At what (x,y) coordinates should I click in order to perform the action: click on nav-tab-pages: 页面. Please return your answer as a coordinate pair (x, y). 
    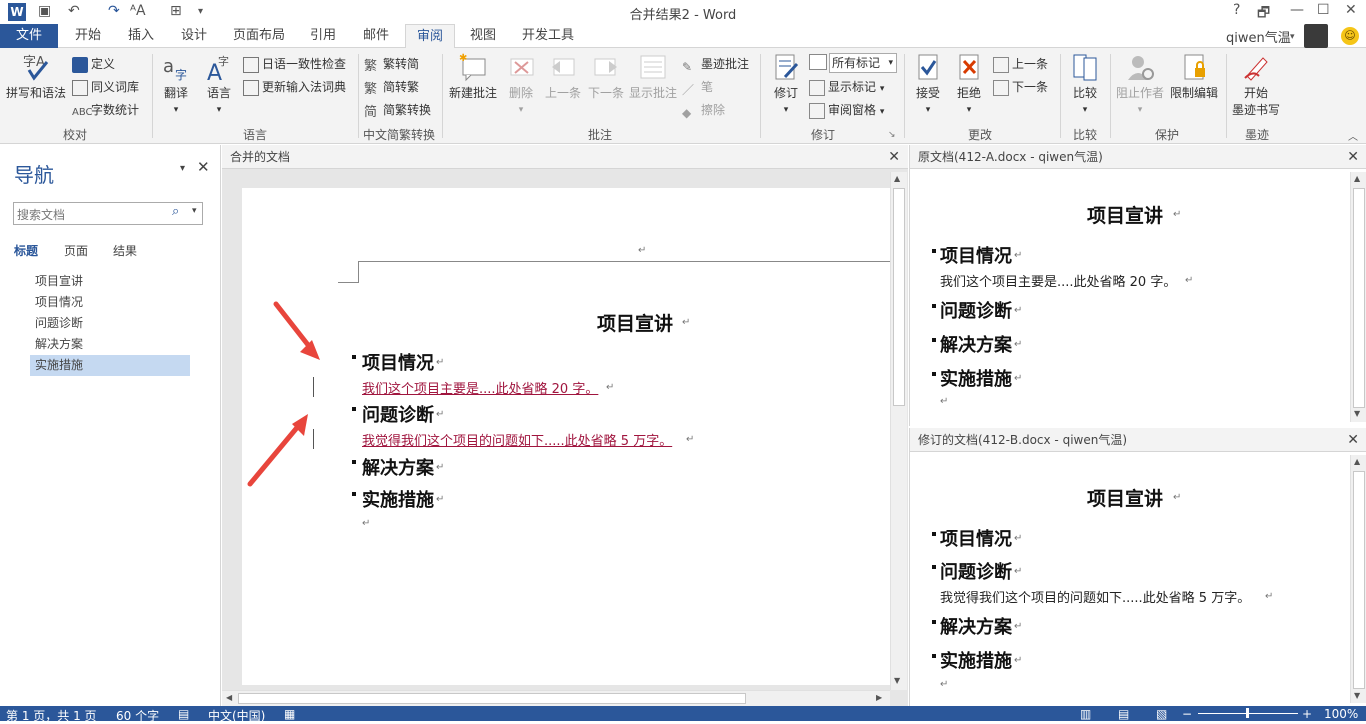
    Looking at the image, I should click on (76, 250).